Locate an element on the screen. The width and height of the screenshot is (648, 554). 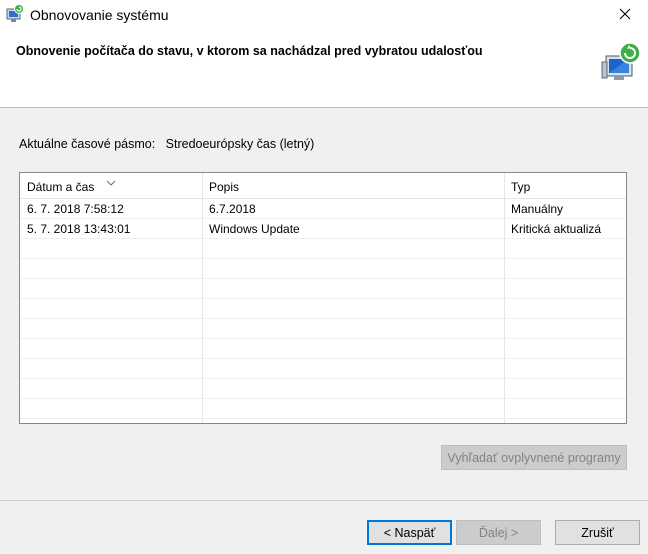
row-date: 6. 7. 2018 7:58:12 is located at coordinates (75, 209).